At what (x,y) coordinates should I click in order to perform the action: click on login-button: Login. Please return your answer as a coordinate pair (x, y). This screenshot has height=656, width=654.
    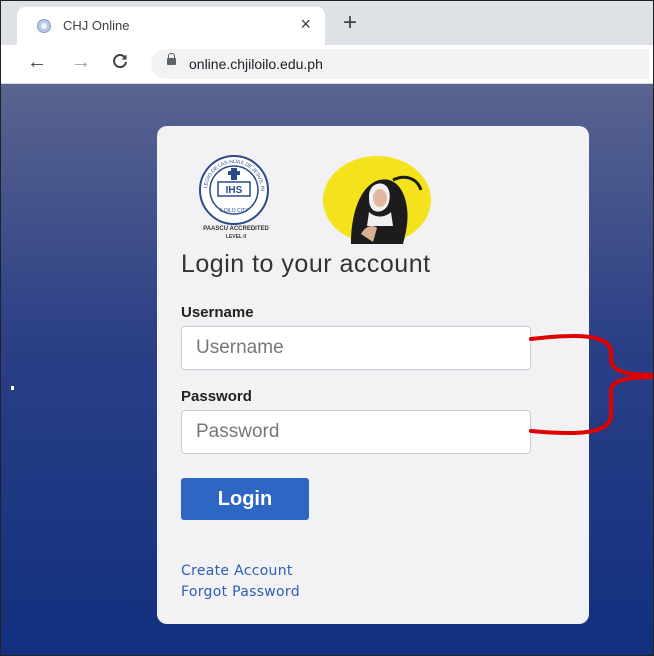
    Looking at the image, I should click on (245, 499).